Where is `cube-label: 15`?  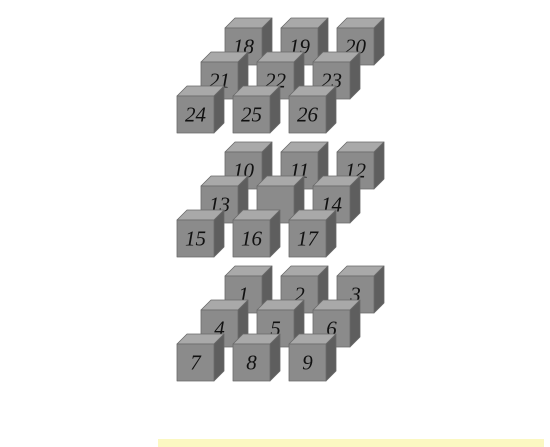 cube-label: 15 is located at coordinates (195, 239).